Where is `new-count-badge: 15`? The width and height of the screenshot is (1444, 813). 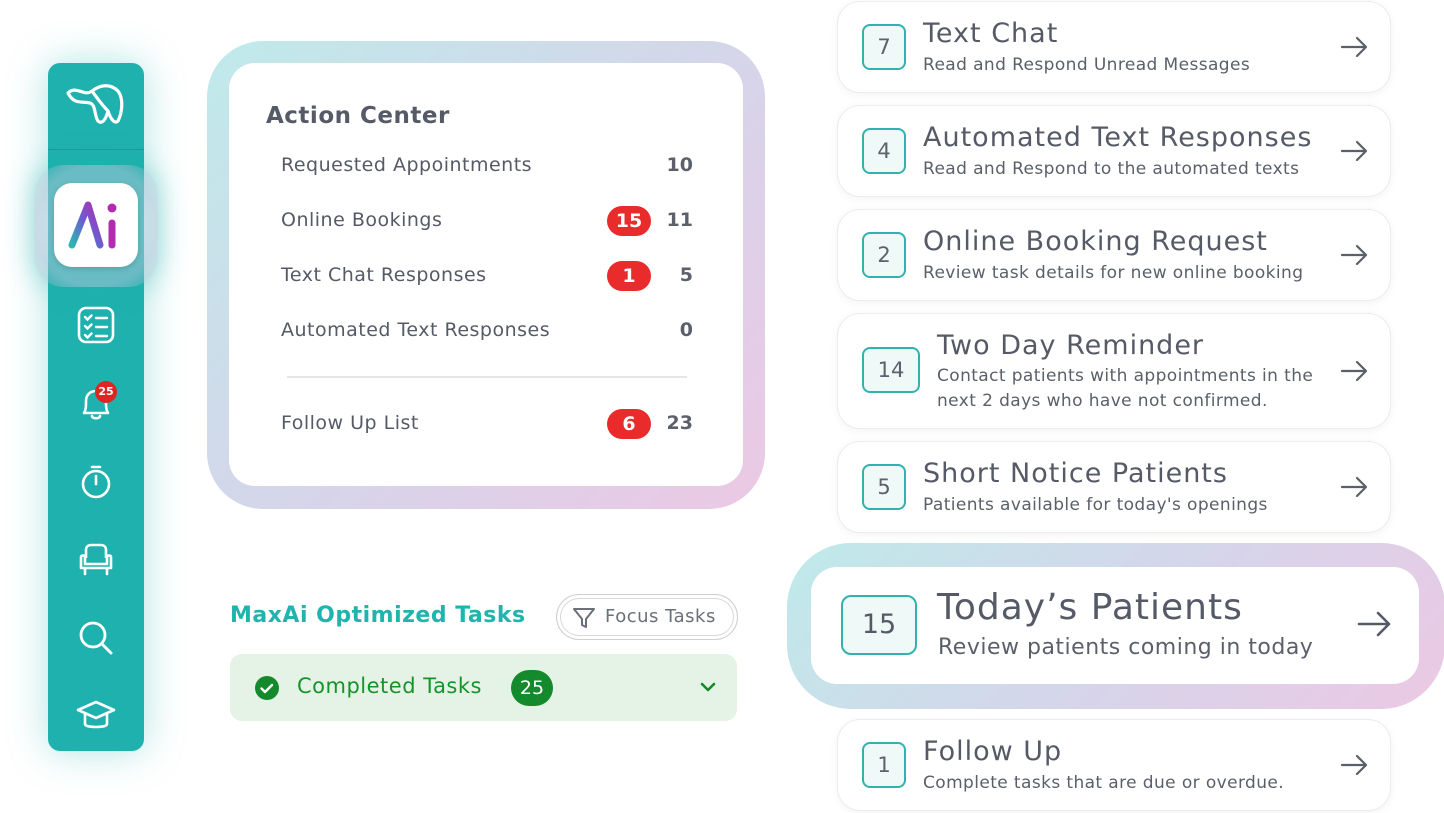 new-count-badge: 15 is located at coordinates (629, 221).